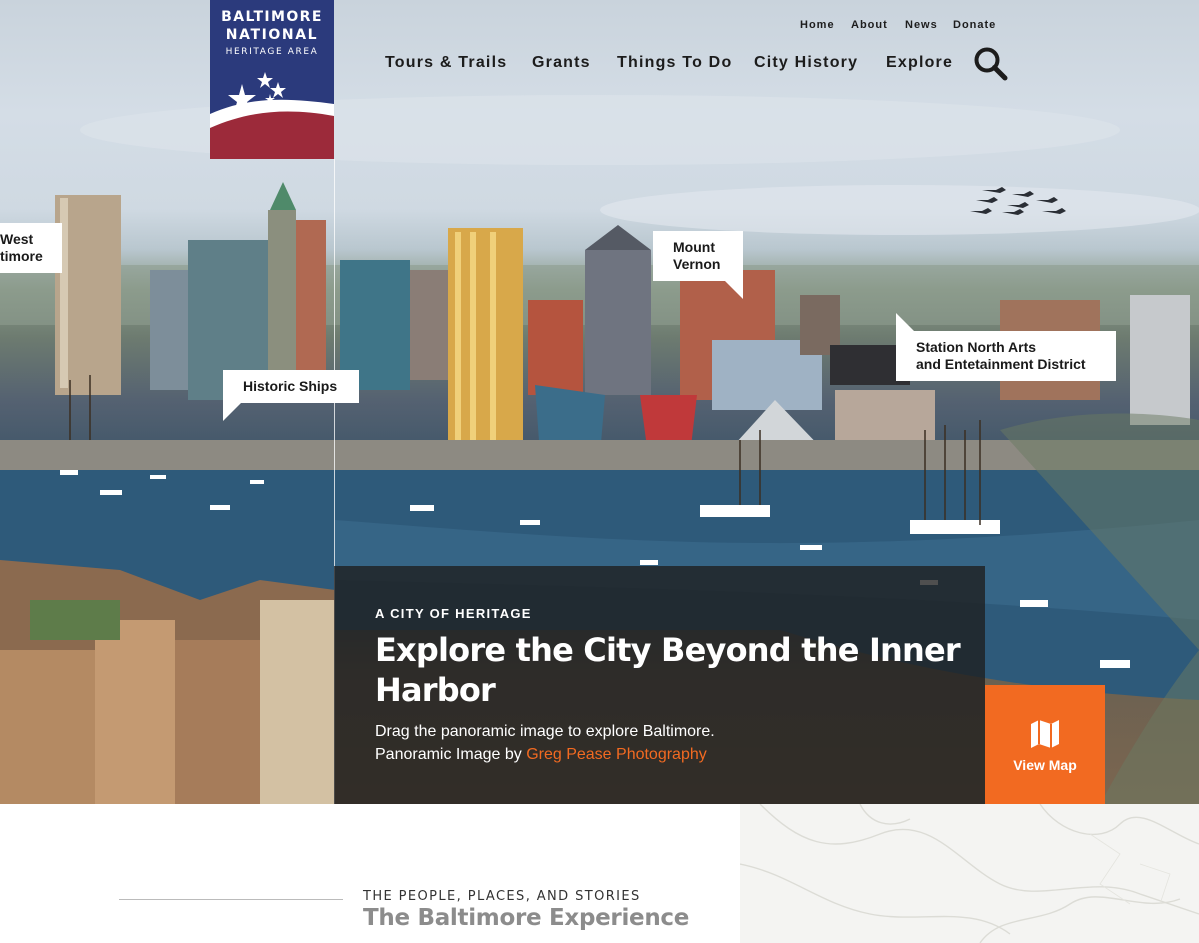 This screenshot has width=1199, height=943. I want to click on map-label-mount-vernon-text: Mount Vernon, so click(697, 255).